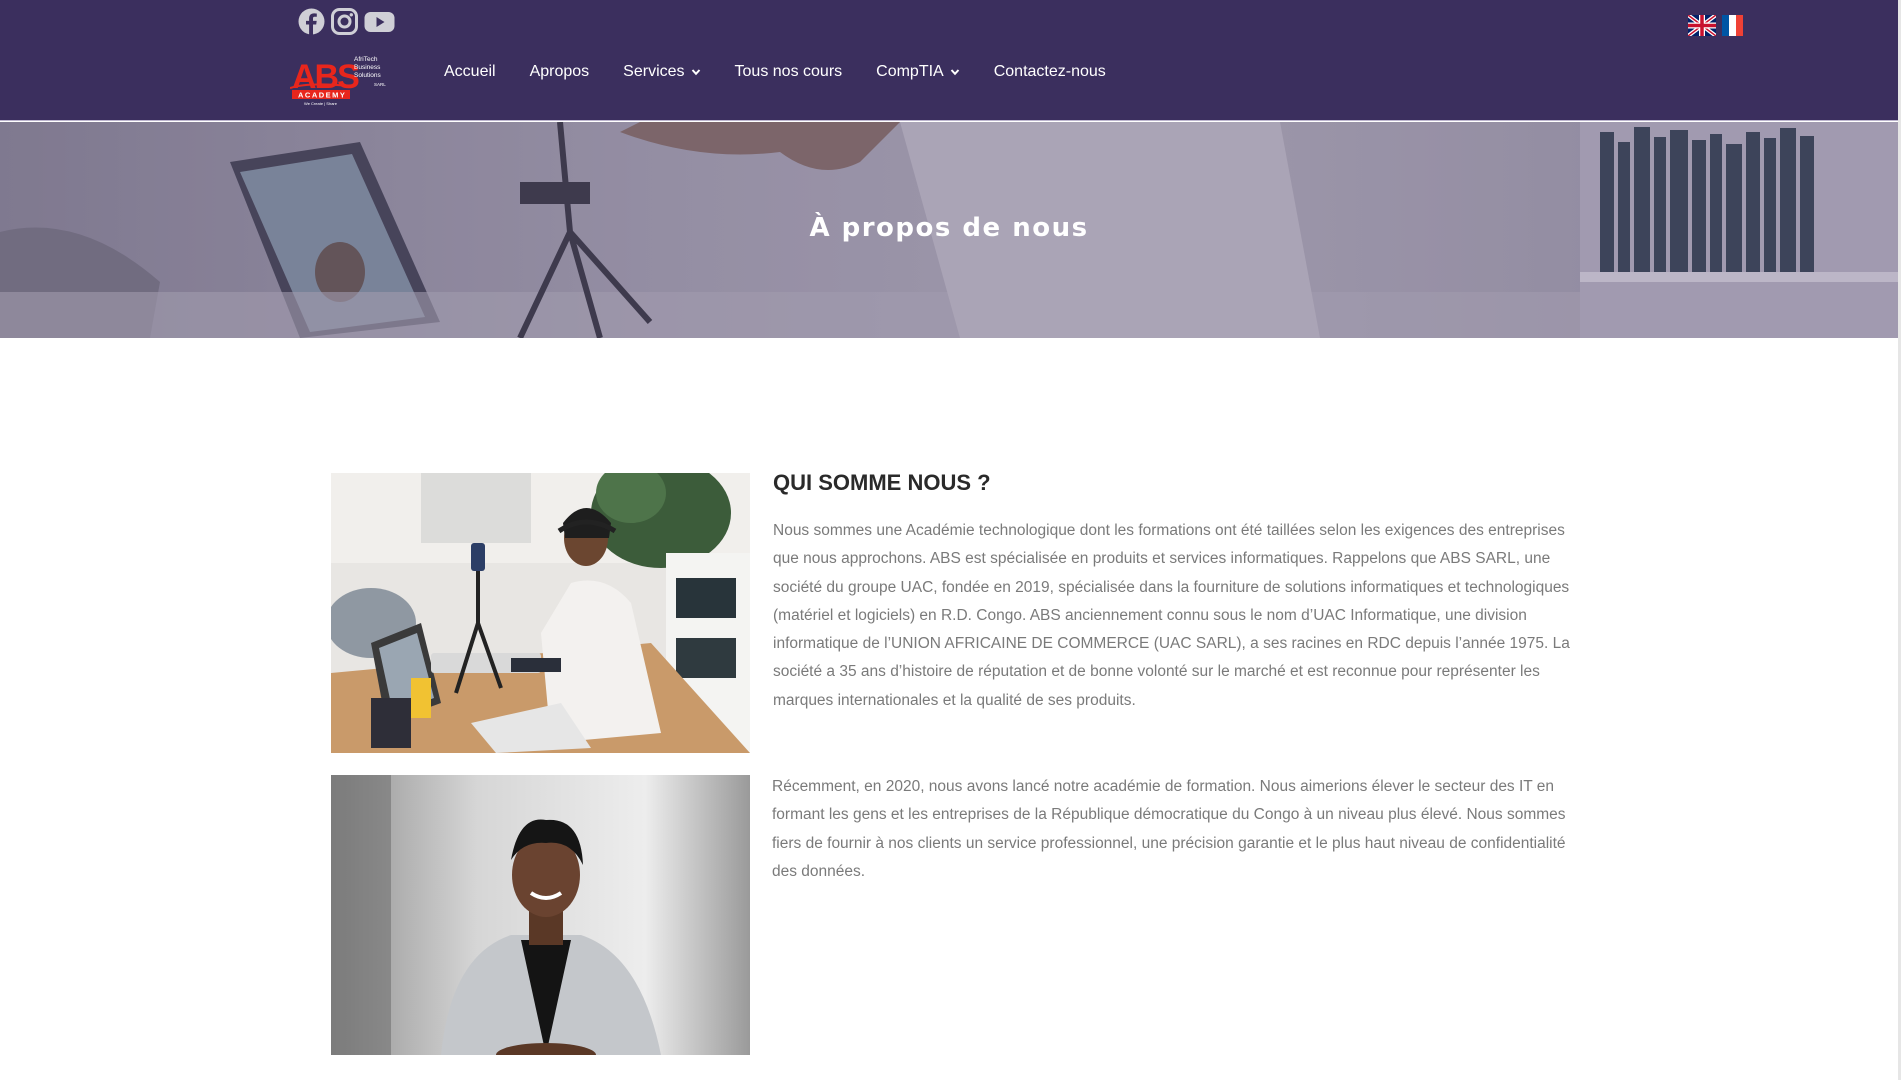 The width and height of the screenshot is (1901, 1080). I want to click on youtube-icon, so click(379, 21).